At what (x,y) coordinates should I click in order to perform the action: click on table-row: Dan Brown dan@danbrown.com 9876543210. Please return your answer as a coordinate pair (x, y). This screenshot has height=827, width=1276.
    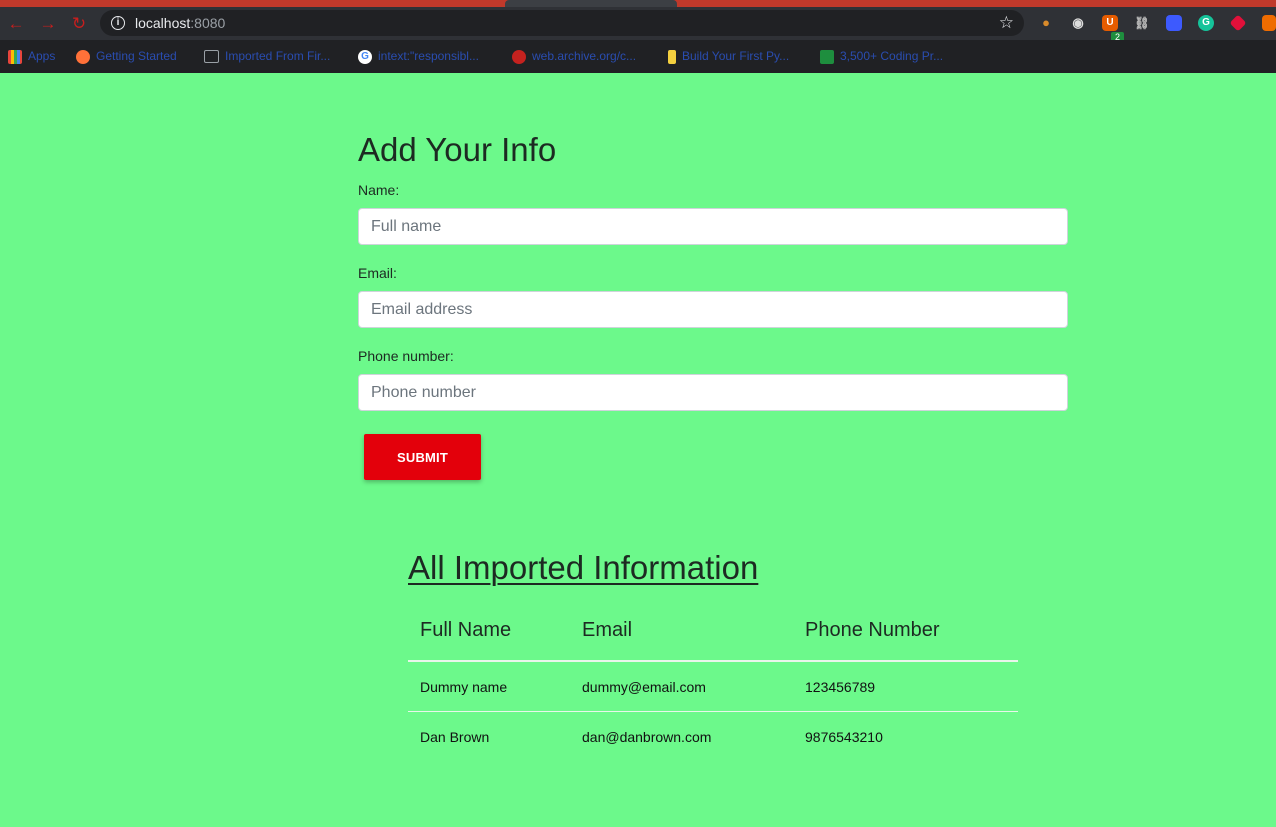
    Looking at the image, I should click on (713, 737).